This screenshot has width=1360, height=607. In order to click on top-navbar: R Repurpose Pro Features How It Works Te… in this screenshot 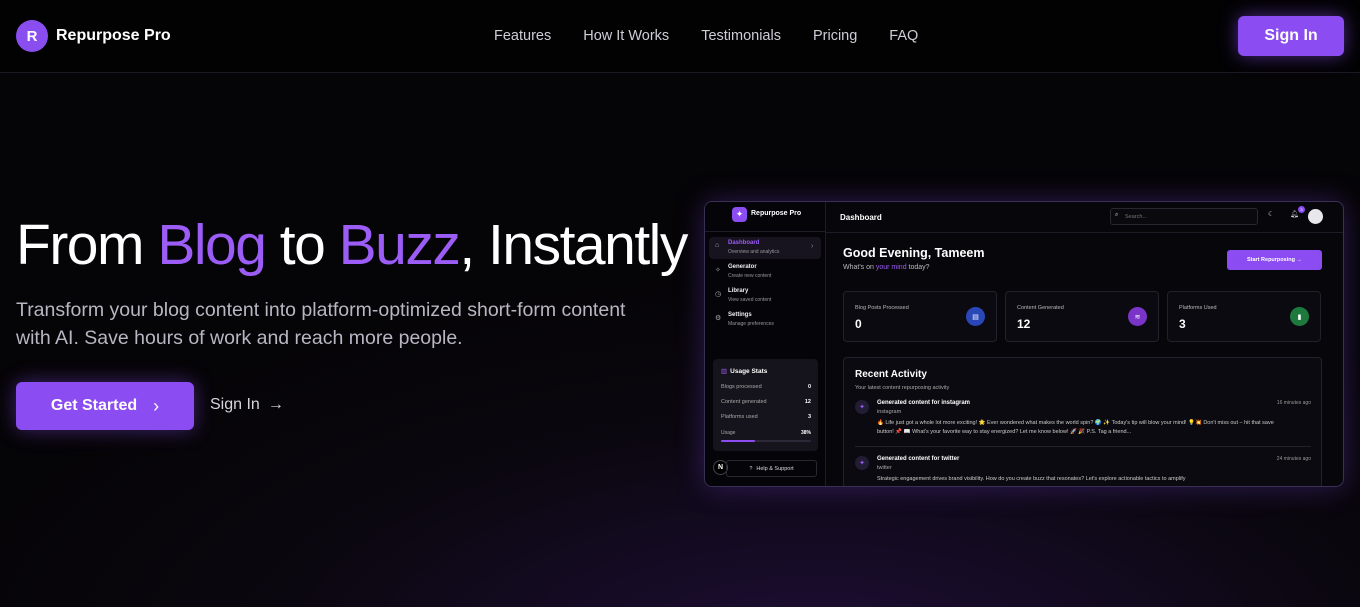, I will do `click(680, 36)`.